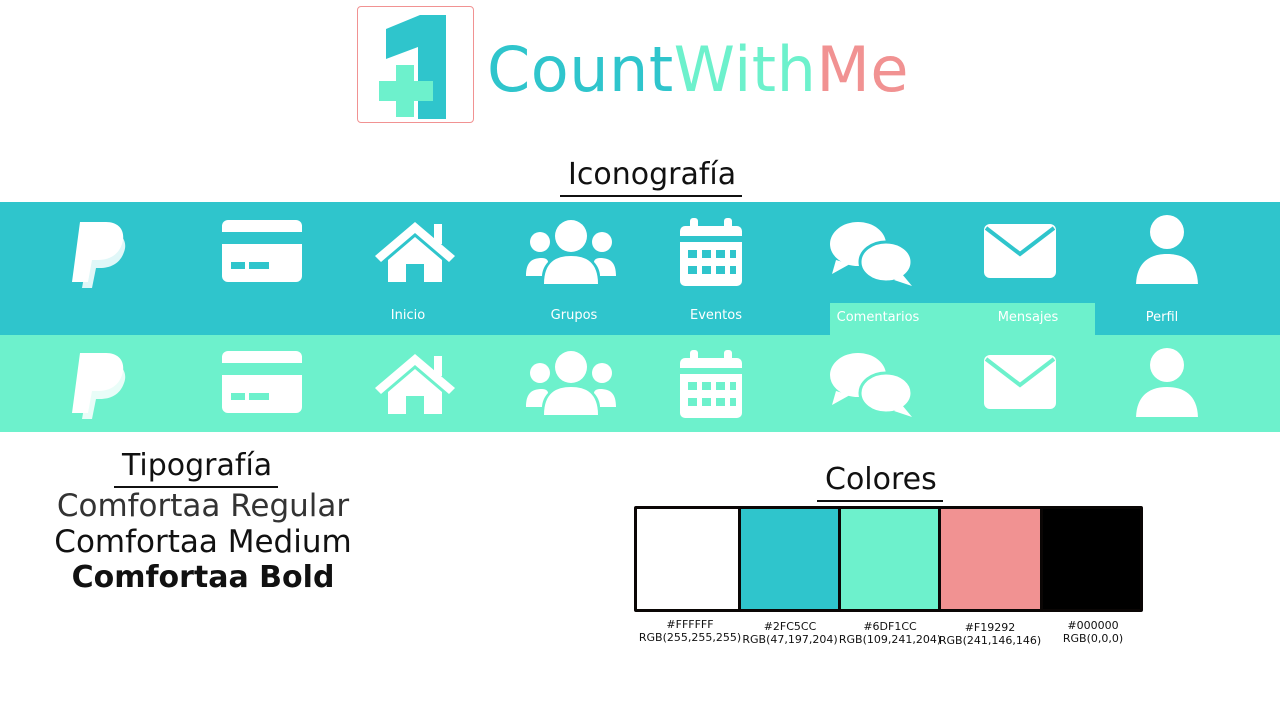 Image resolution: width=1280 pixels, height=720 pixels. What do you see at coordinates (890, 626) in the screenshot?
I see `swatch-hex: #6DF1CC` at bounding box center [890, 626].